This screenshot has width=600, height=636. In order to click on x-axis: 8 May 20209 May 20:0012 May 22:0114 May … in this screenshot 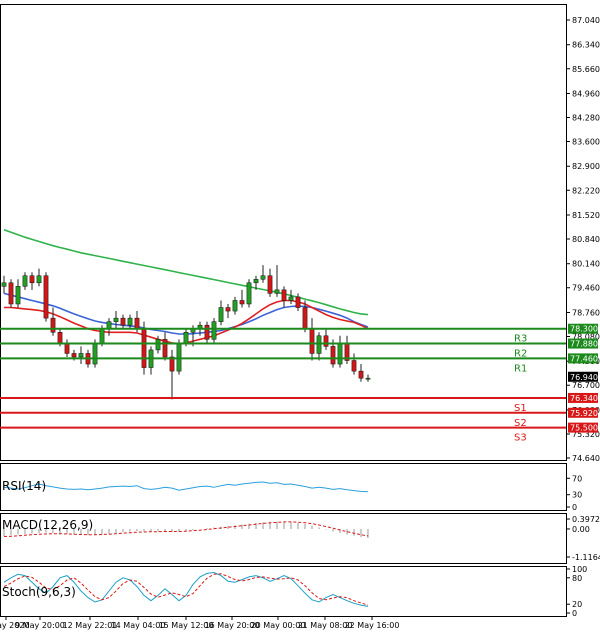, I will do `click(199, 623)`.